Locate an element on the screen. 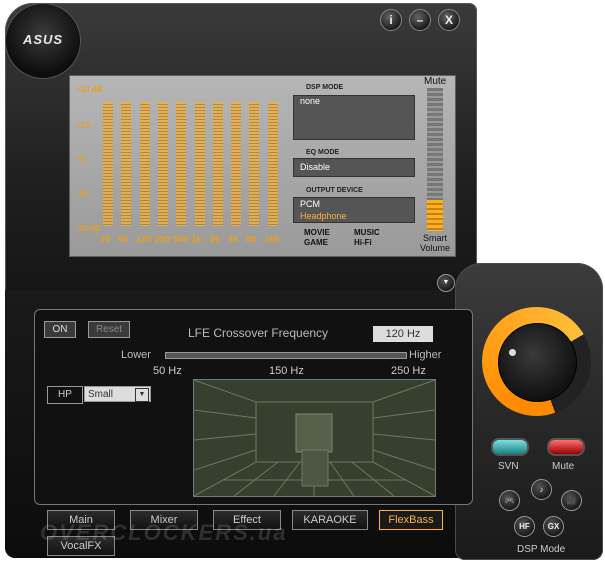 This screenshot has height=561, width=605. on-button: ON is located at coordinates (60, 329).